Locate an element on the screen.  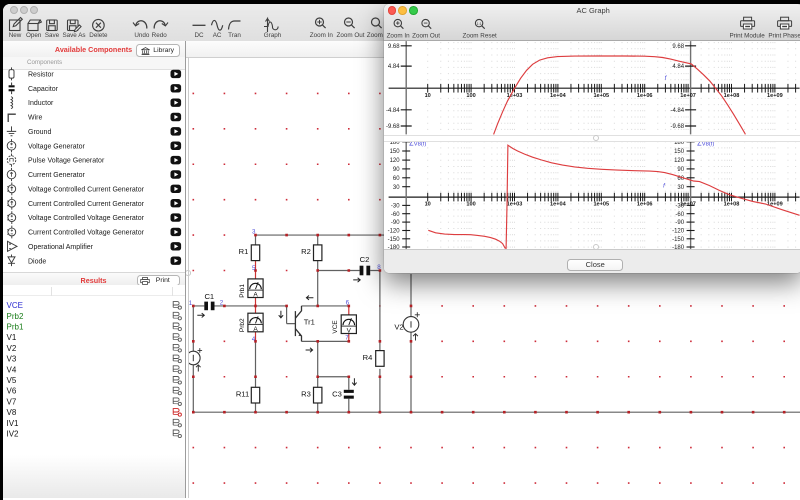
svg-text: 60 is located at coordinates (396, 179).